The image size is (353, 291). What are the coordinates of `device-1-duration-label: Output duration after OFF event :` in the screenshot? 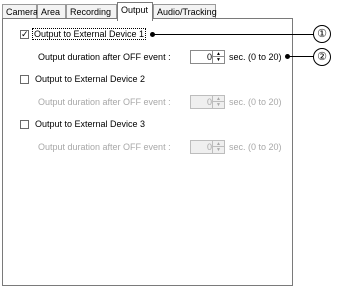 It's located at (104, 57).